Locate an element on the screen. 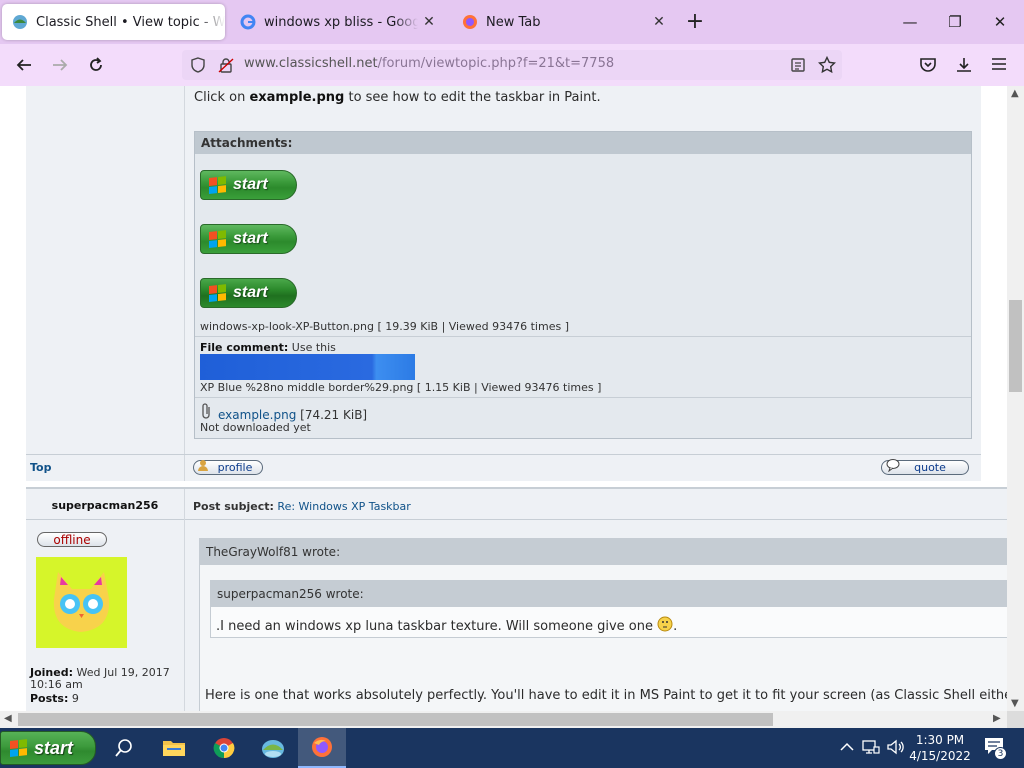 Image resolution: width=1024 pixels, height=768 pixels. maximize-icon: ❐ is located at coordinates (955, 22).